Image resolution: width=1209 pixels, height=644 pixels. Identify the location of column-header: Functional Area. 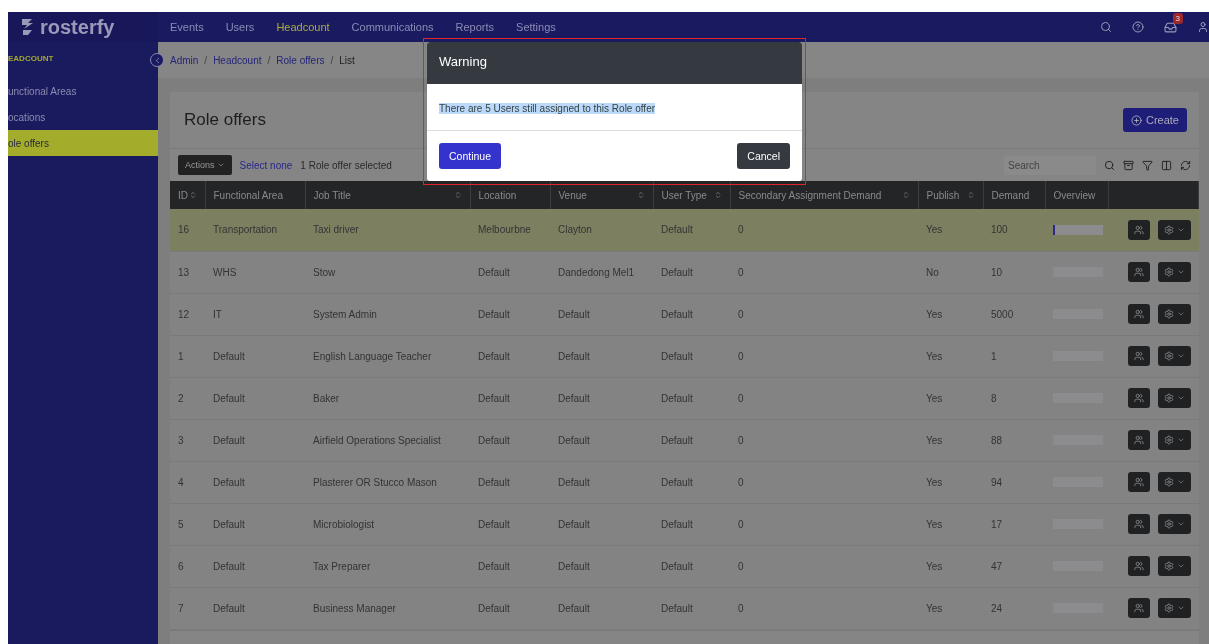
(255, 195).